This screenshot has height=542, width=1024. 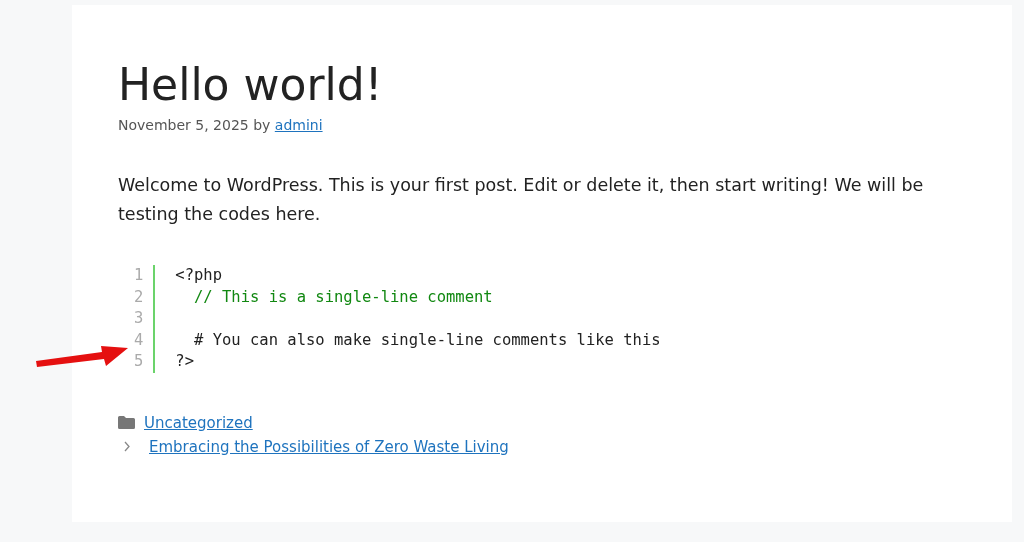 I want to click on line-number: 2, so click(x=139, y=297).